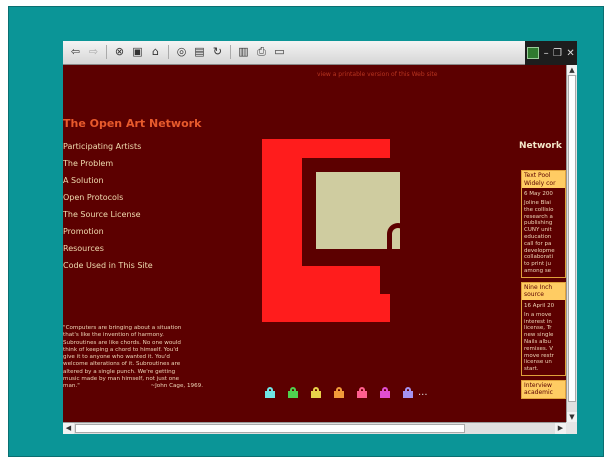 The height and width of the screenshot is (461, 609). I want to click on home-icon: ⌂, so click(155, 51).